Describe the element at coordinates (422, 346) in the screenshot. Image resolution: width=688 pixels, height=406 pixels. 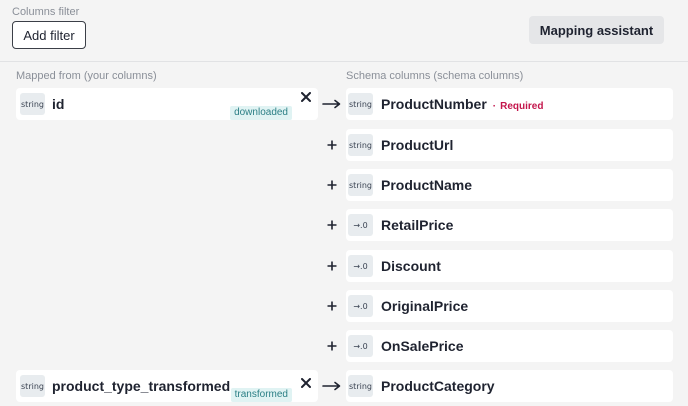
I see `schema-column-name: OnSalePrice` at that location.